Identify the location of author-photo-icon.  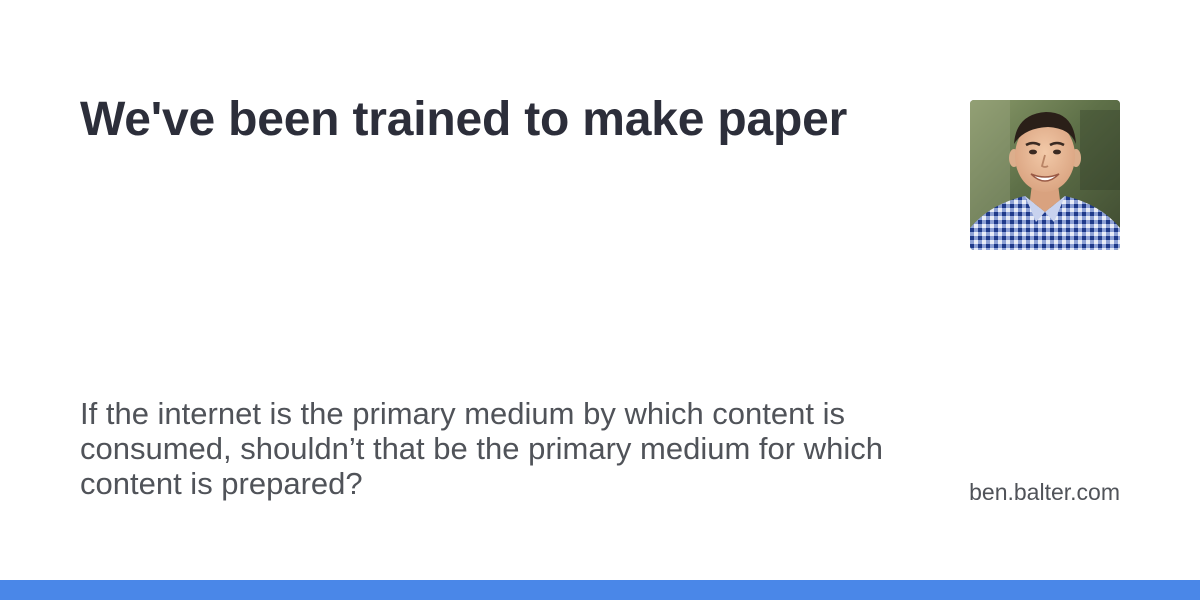
(1045, 175).